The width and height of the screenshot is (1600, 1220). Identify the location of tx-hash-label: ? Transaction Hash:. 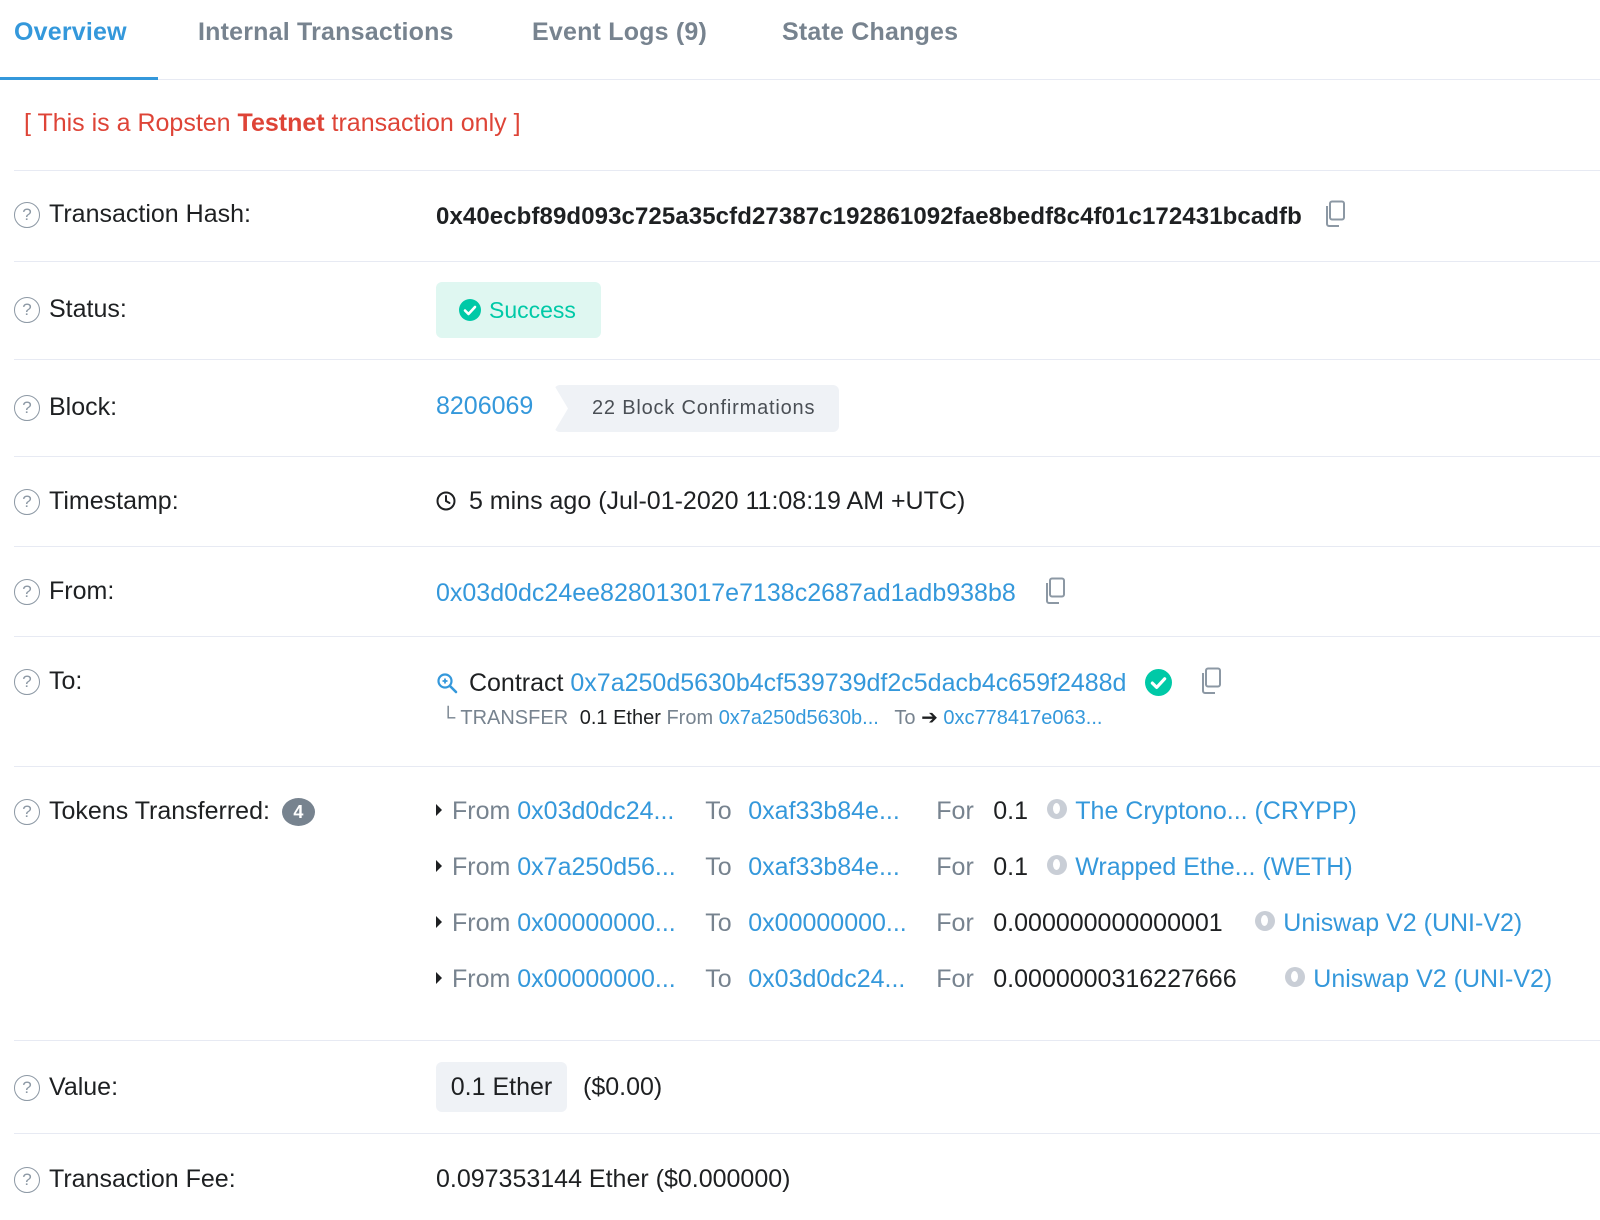
(132, 214).